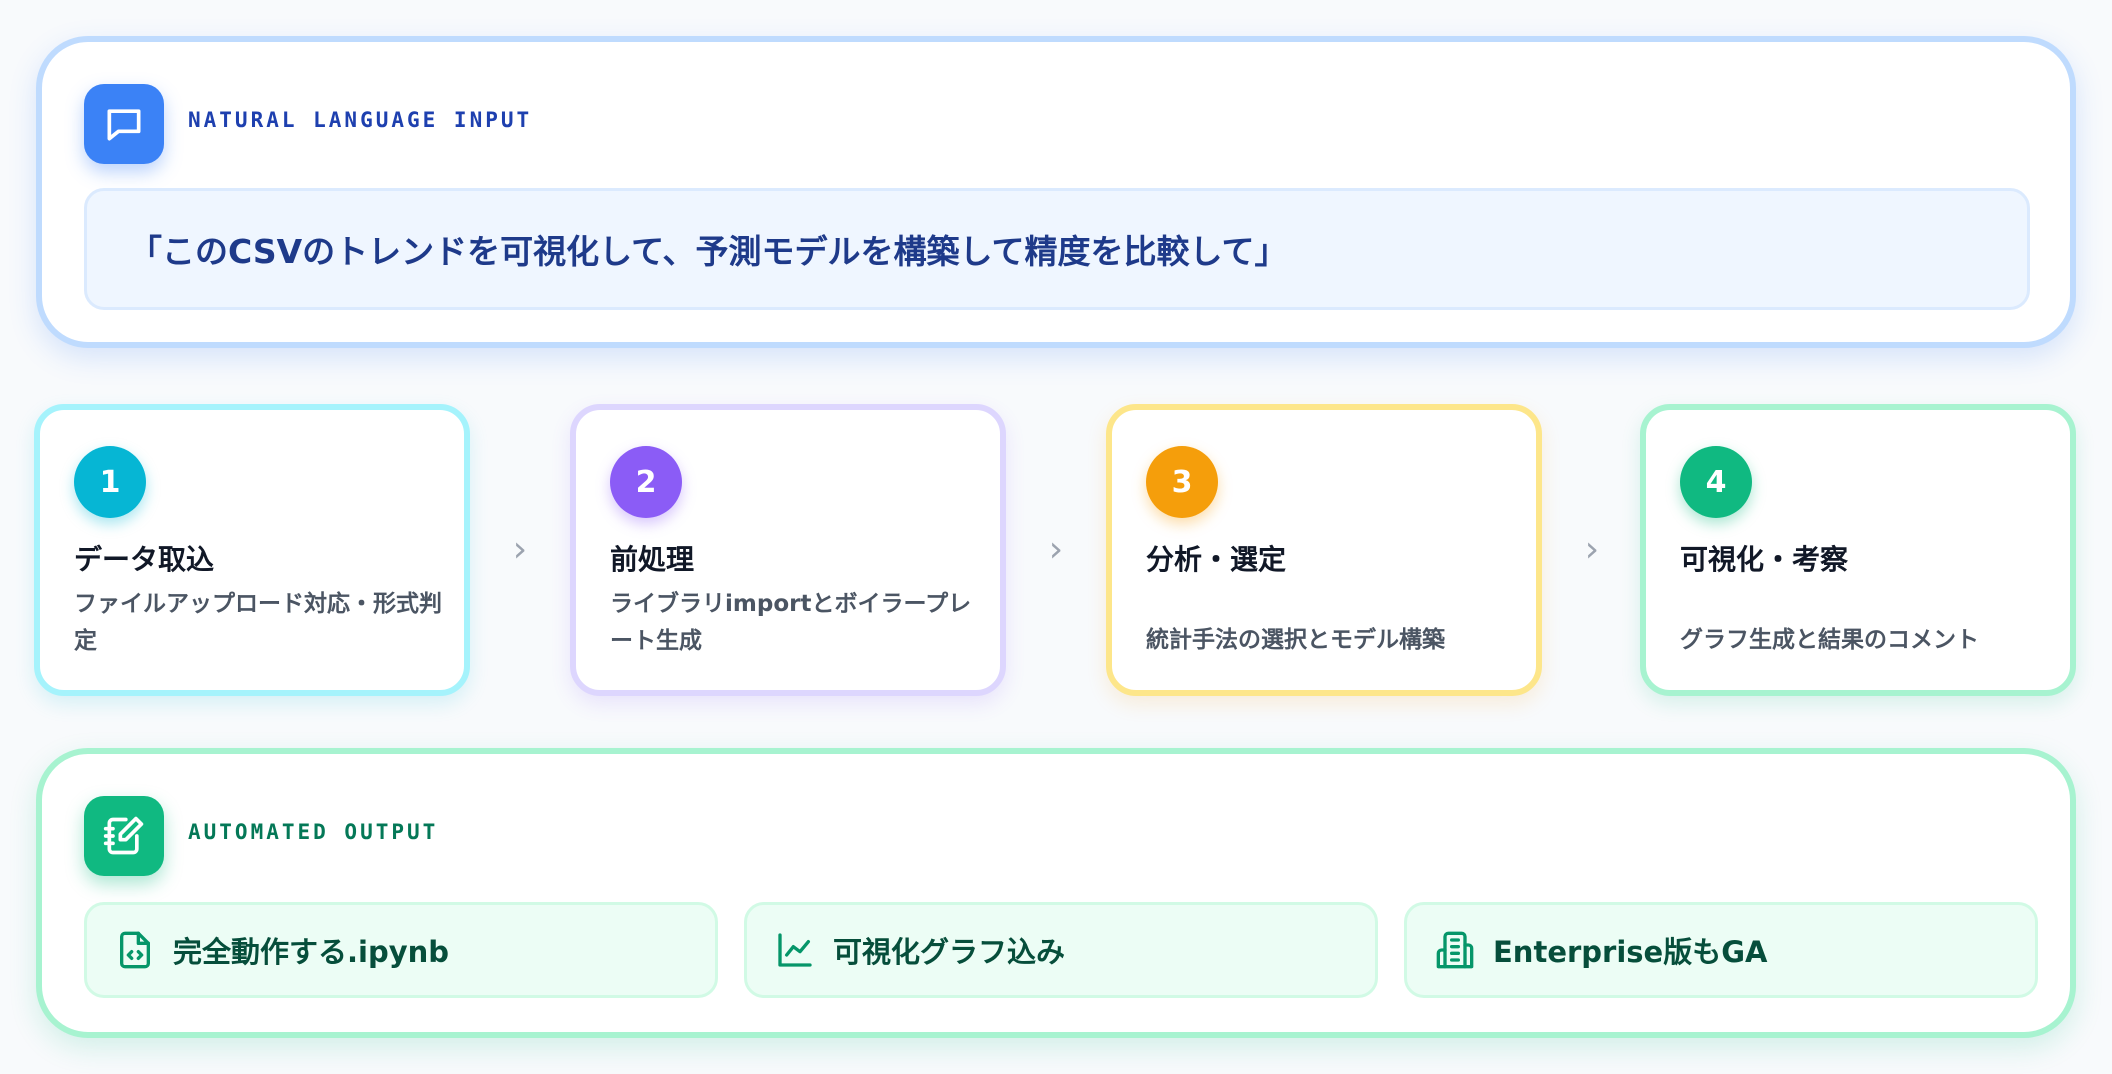 This screenshot has width=2112, height=1074. I want to click on building-icon, so click(1455, 950).